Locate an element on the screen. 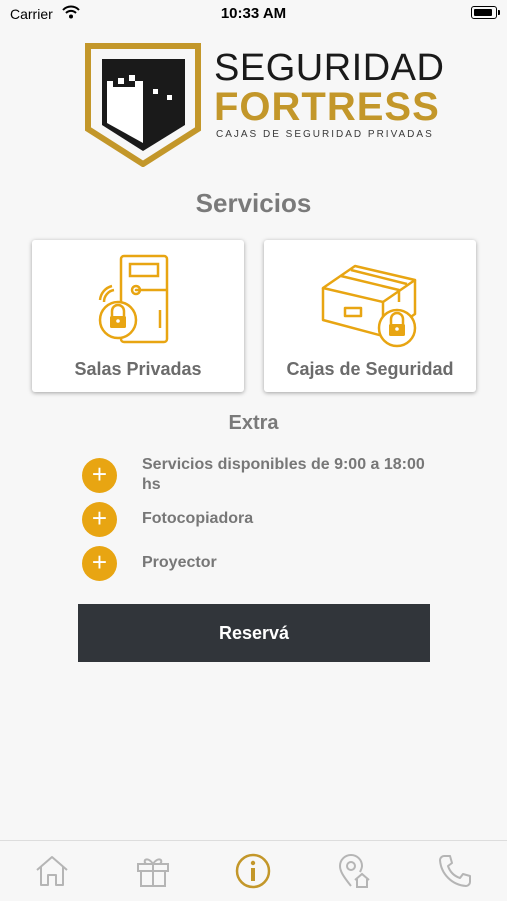 The height and width of the screenshot is (901, 507). tab-location is located at coordinates (354, 871).